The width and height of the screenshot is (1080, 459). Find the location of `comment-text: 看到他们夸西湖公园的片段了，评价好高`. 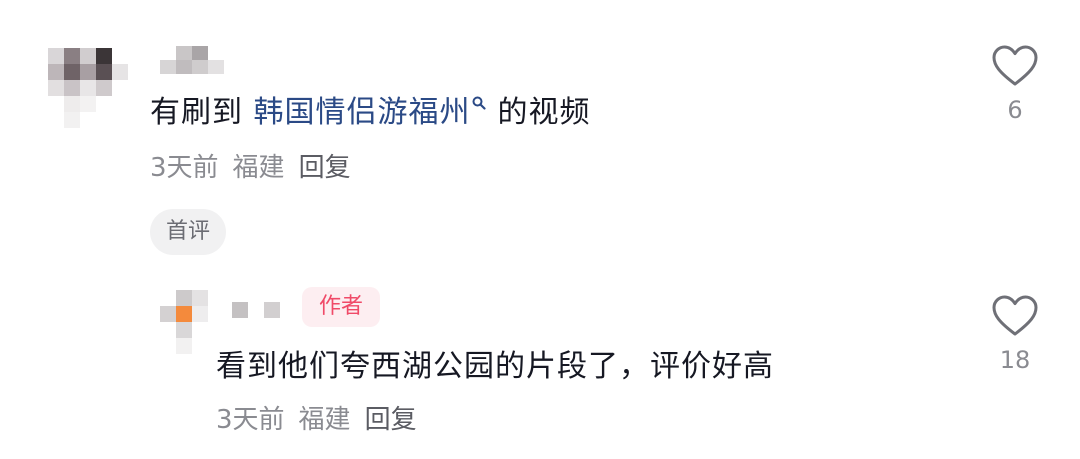

comment-text: 看到他们夸西湖公园的片段了，评价好高 is located at coordinates (495, 366).